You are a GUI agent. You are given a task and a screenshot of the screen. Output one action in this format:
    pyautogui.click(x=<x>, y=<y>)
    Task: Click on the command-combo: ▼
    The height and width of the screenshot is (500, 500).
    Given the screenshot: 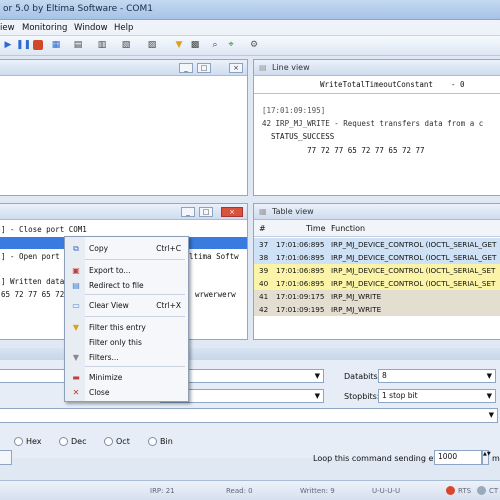 What is the action you would take?
    pyautogui.click(x=249, y=415)
    